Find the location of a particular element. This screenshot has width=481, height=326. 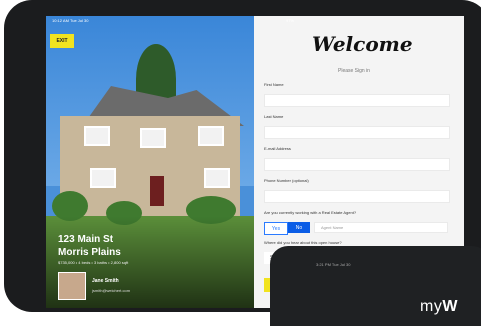

agent-toggle: Yes No is located at coordinates (287, 228).